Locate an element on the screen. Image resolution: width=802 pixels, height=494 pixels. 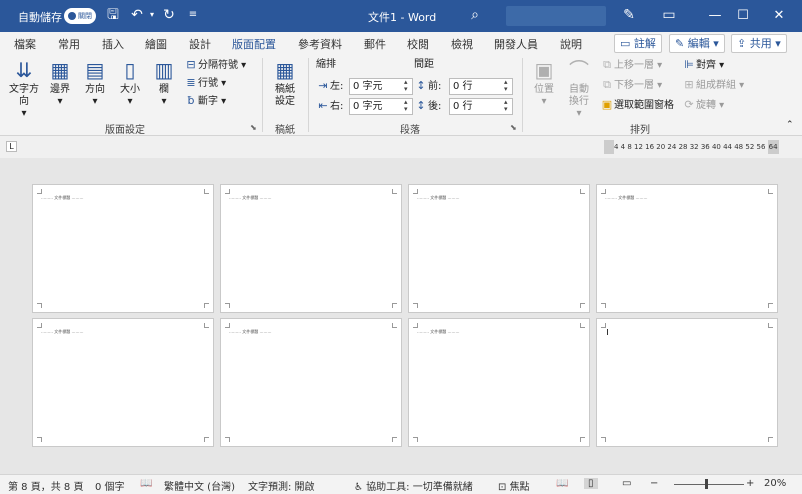
spacing-before-input: 0 行 is located at coordinates (481, 86).